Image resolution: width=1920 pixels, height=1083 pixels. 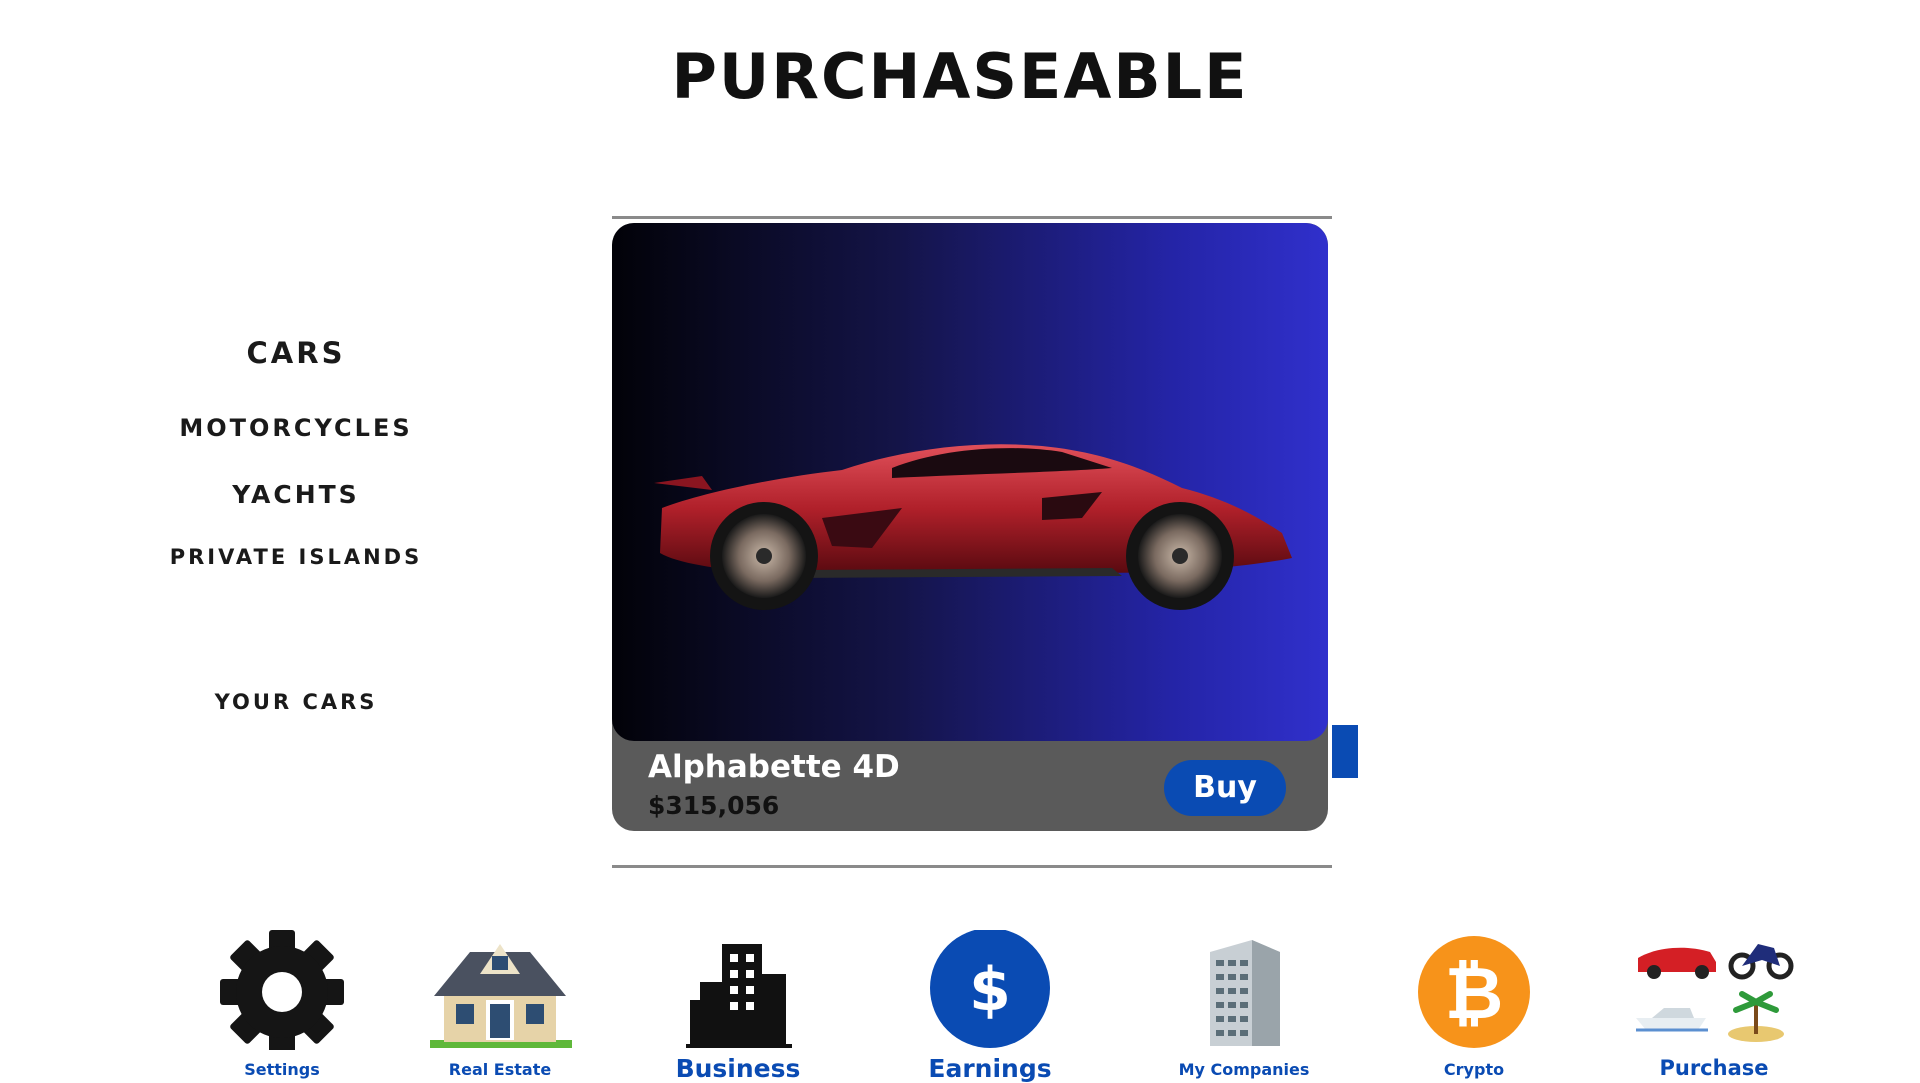 I want to click on category-yachts: YACHTS, so click(x=296, y=494).